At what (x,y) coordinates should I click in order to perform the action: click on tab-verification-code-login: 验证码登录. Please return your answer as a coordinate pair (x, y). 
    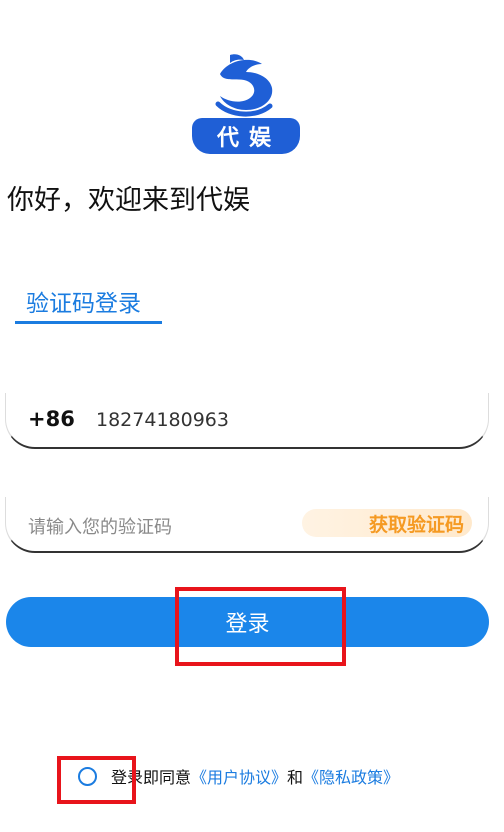
    Looking at the image, I should click on (83, 301).